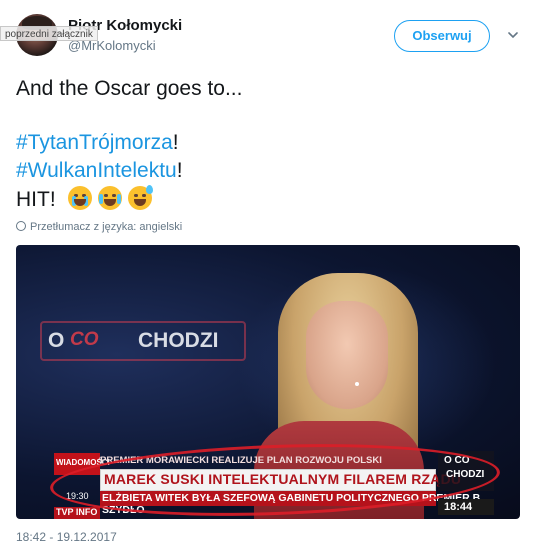 The height and width of the screenshot is (552, 538). I want to click on translate-link: Przetłumacz z języka: angielski, so click(99, 227).